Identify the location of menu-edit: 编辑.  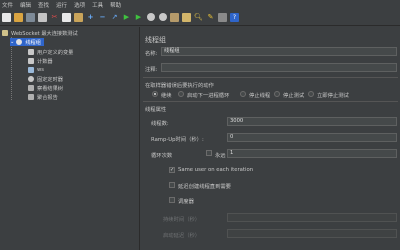
(25, 5).